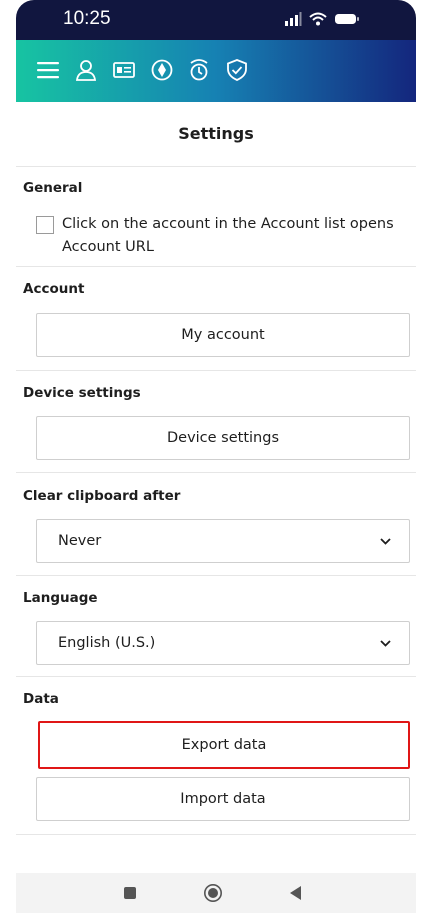  Describe the element at coordinates (86, 70) in the screenshot. I see `user-icon` at that location.